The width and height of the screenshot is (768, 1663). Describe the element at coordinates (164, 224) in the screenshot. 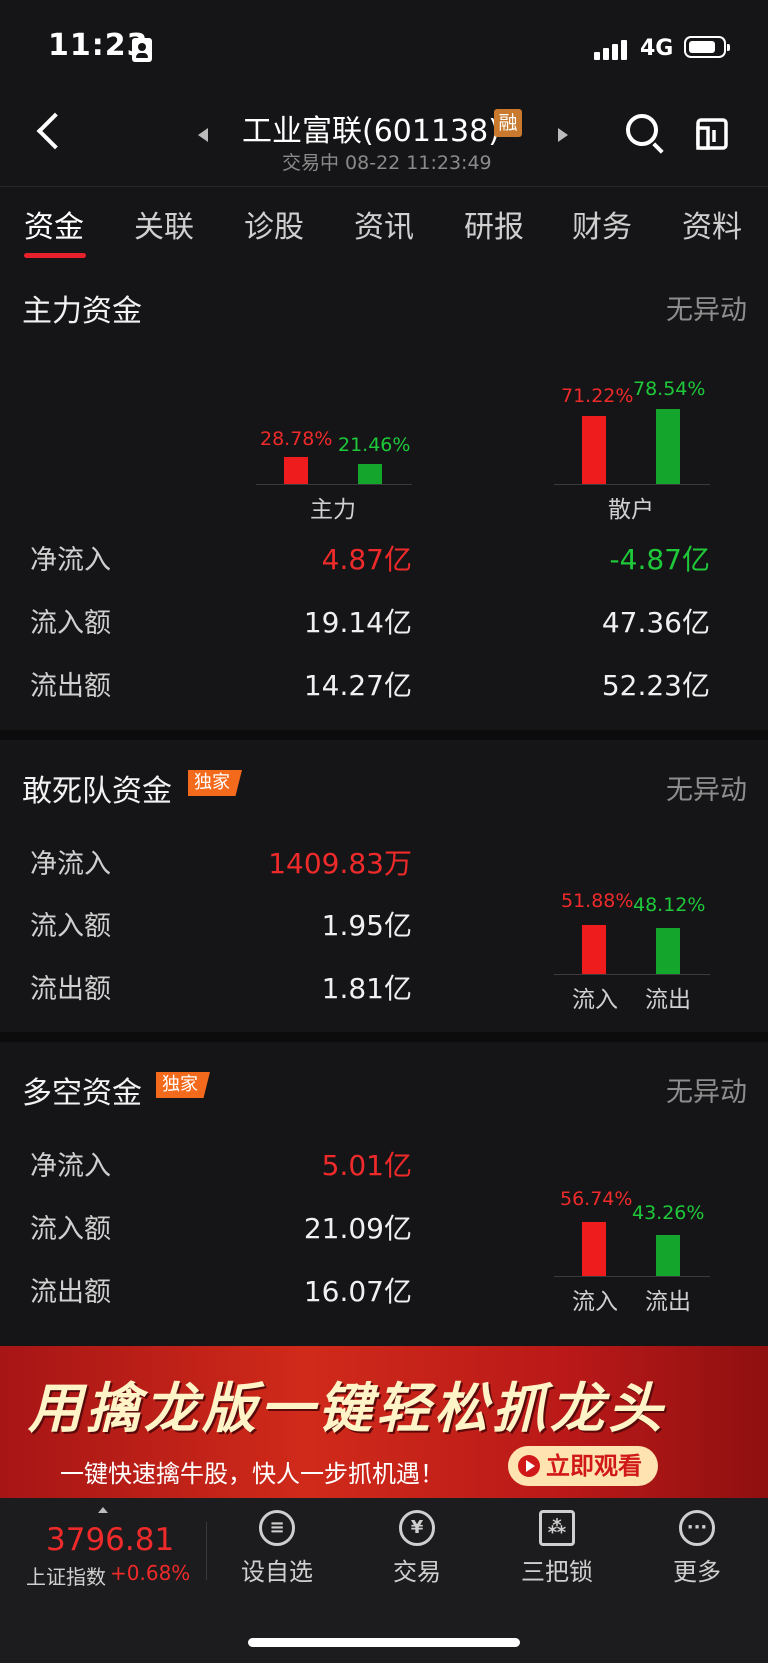

I see `tab-related: 关联` at that location.